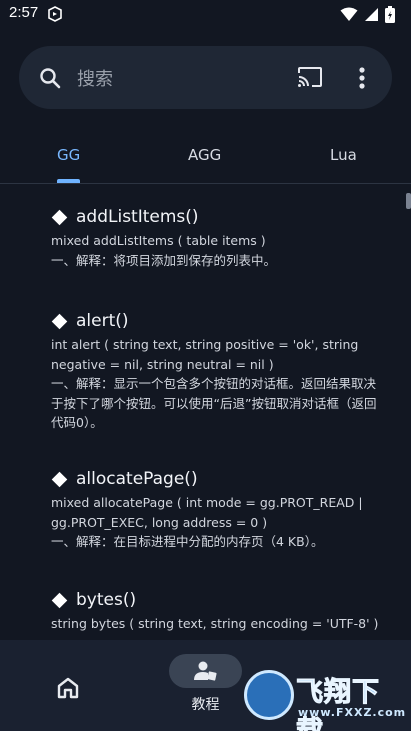 This screenshot has height=731, width=411. I want to click on tab-bar: GG AGG Lua, so click(205, 158).